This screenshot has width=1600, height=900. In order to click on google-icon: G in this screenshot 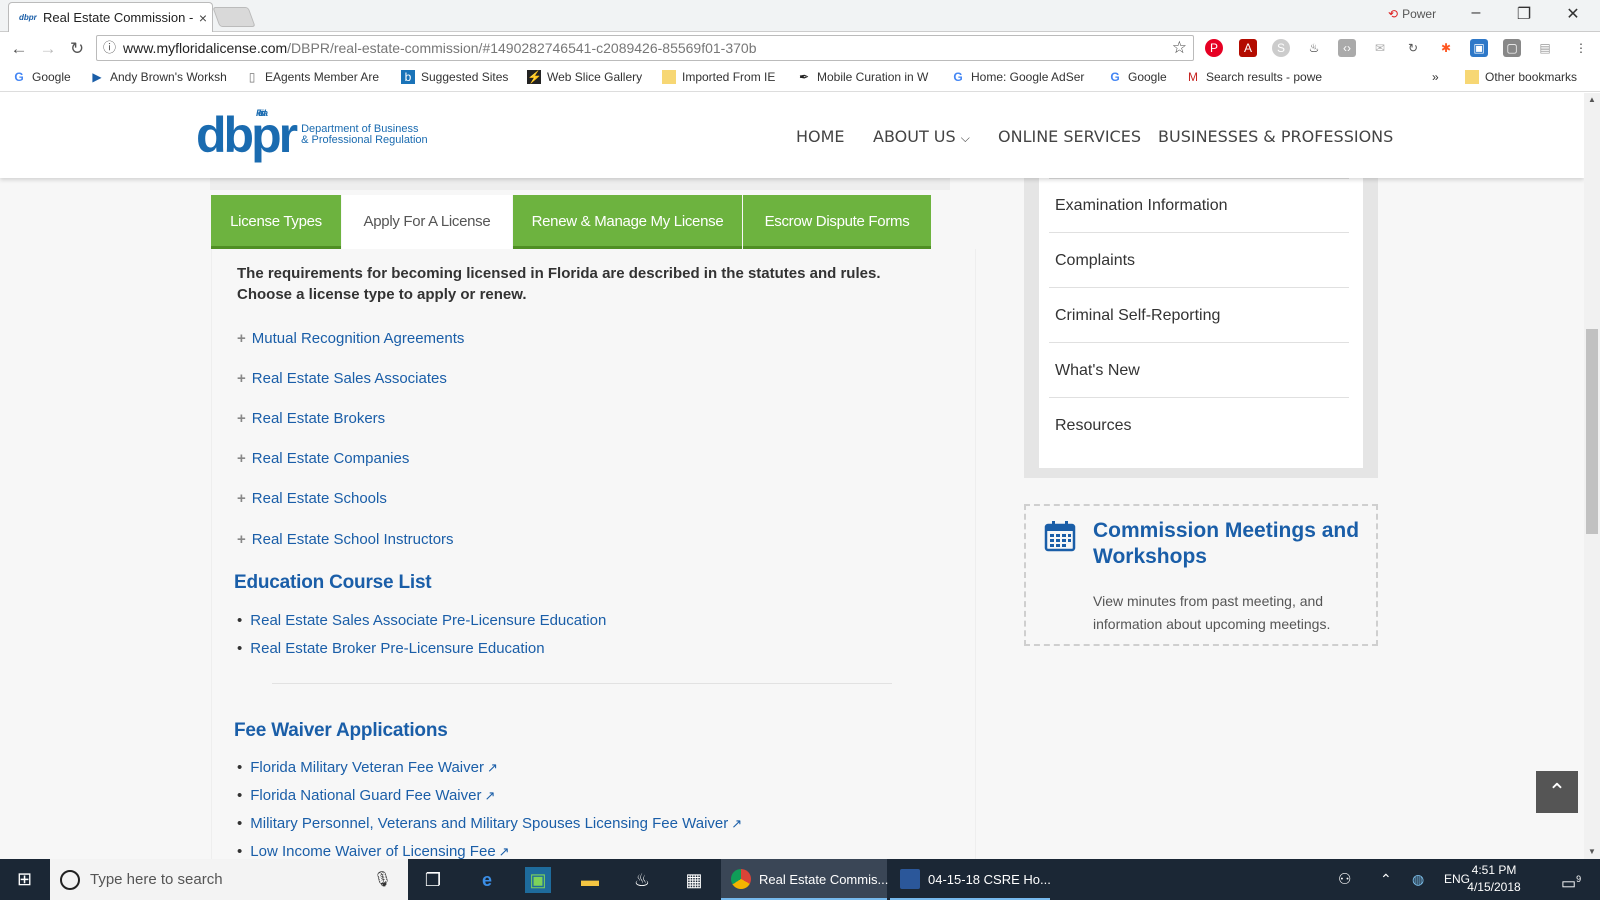, I will do `click(958, 77)`.